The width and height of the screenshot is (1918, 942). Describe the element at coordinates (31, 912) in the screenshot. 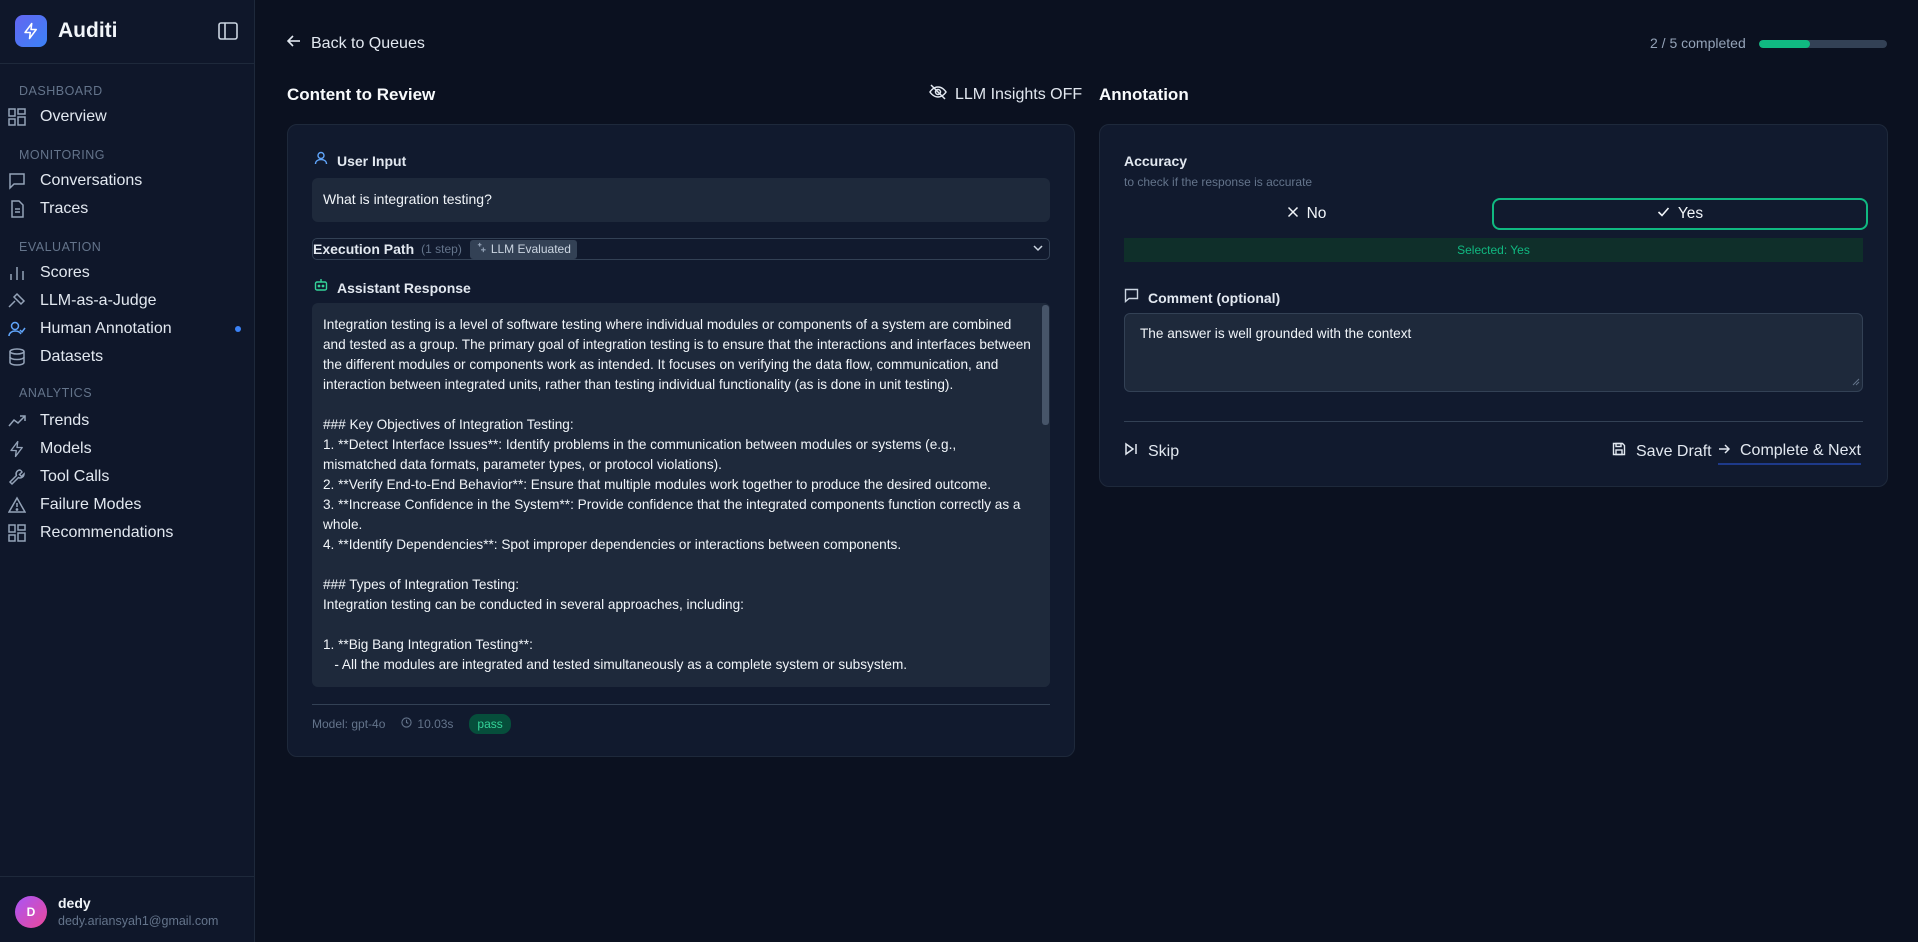

I see `avatar: D` at that location.